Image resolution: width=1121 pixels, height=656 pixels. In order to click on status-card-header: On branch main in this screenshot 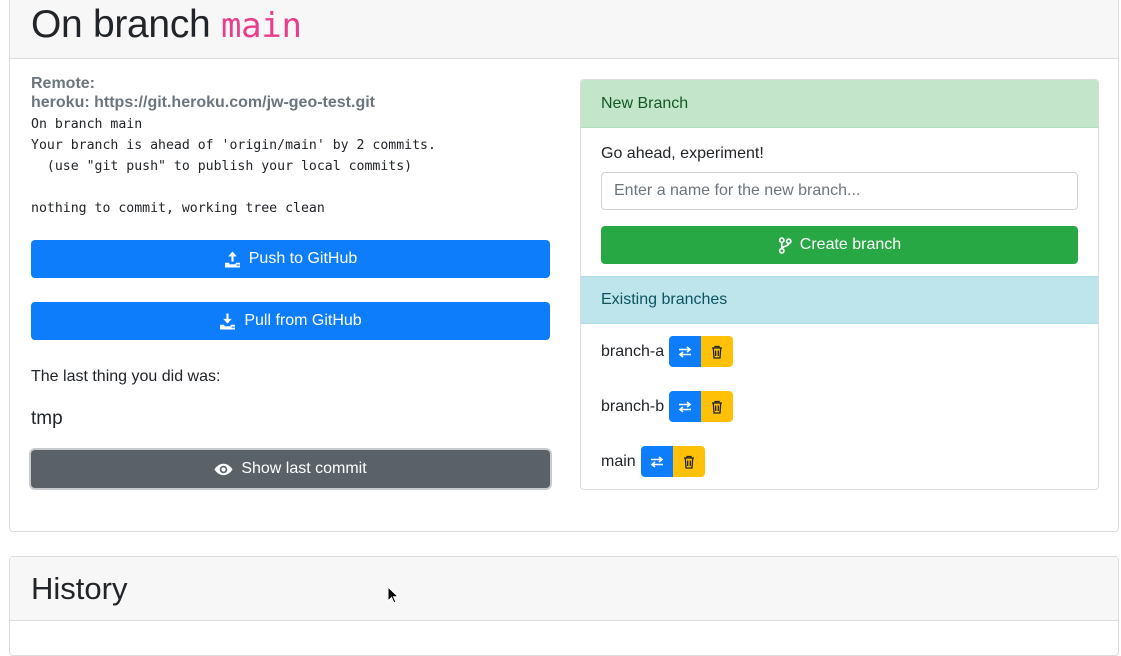, I will do `click(564, 29)`.